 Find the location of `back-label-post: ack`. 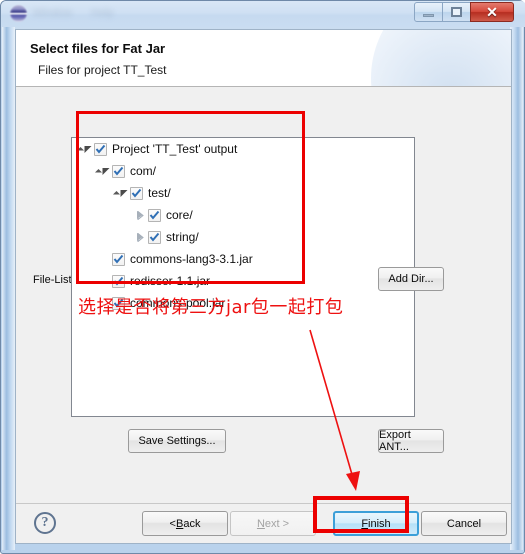

back-label-post: ack is located at coordinates (192, 523).